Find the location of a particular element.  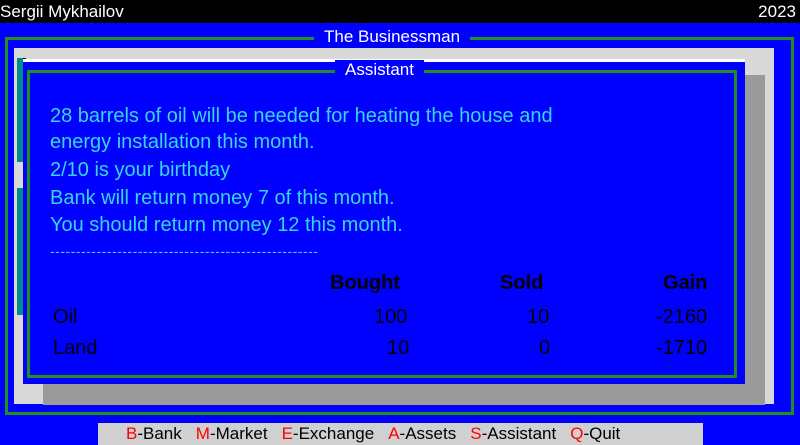

hotkey-letter: M is located at coordinates (202, 433).